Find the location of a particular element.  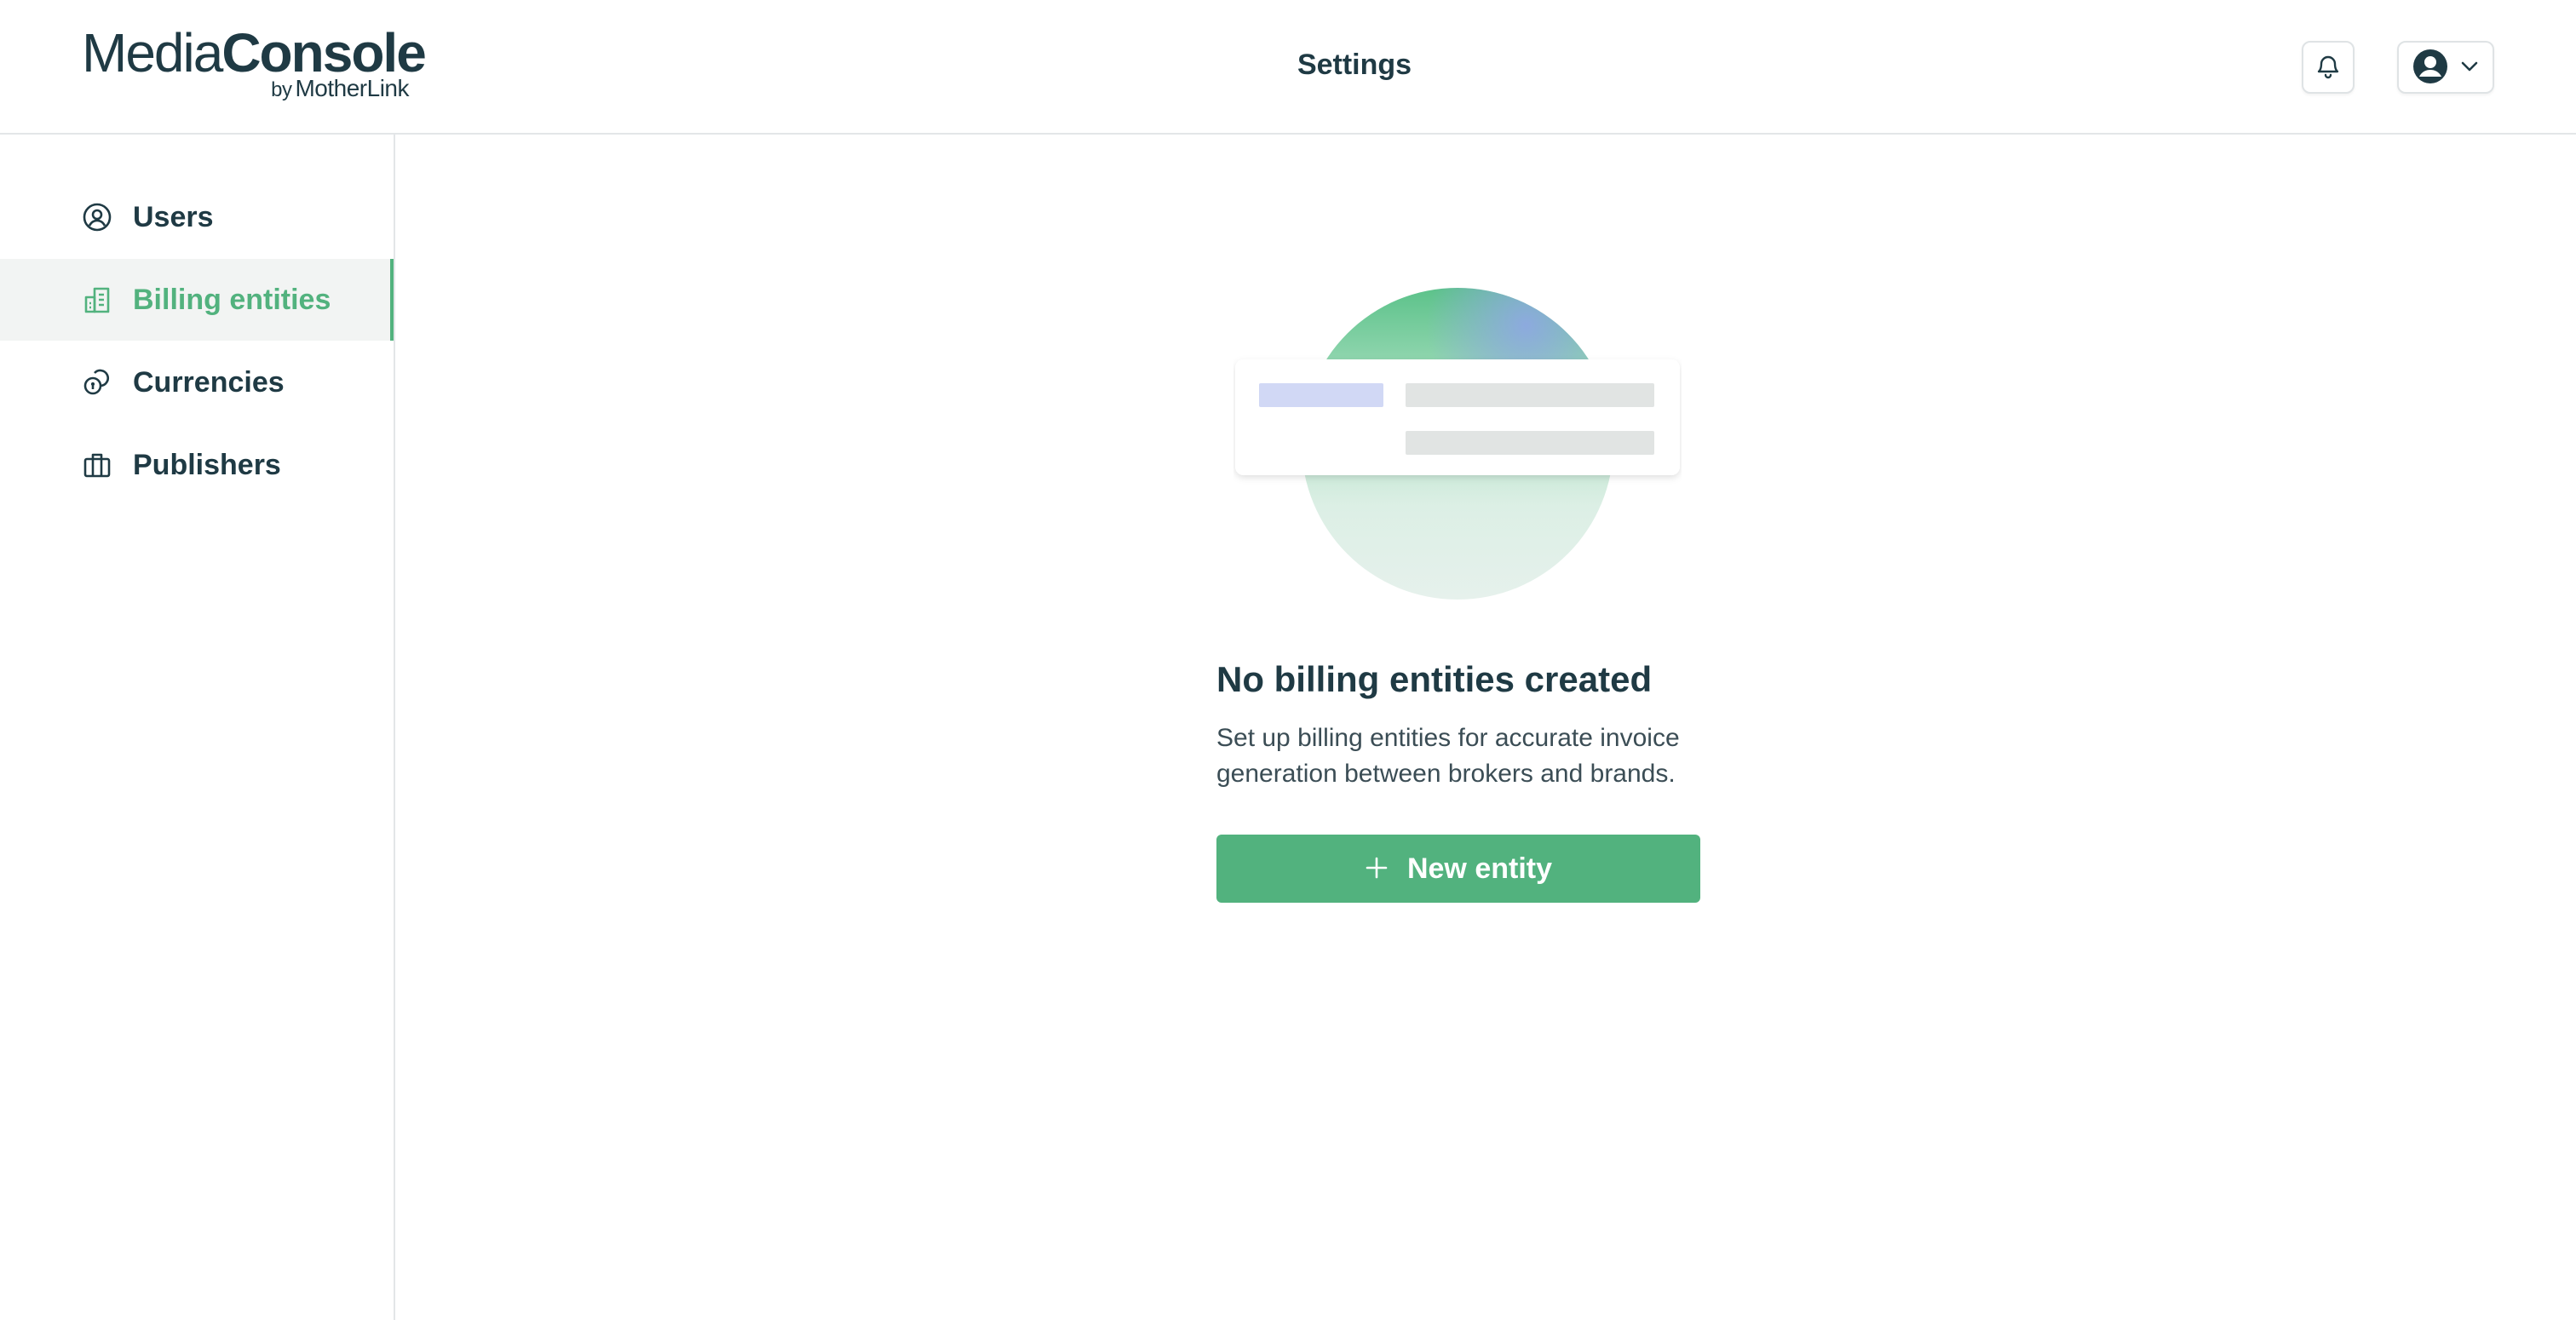

sidebar-item-label: Billing entities is located at coordinates (232, 300).